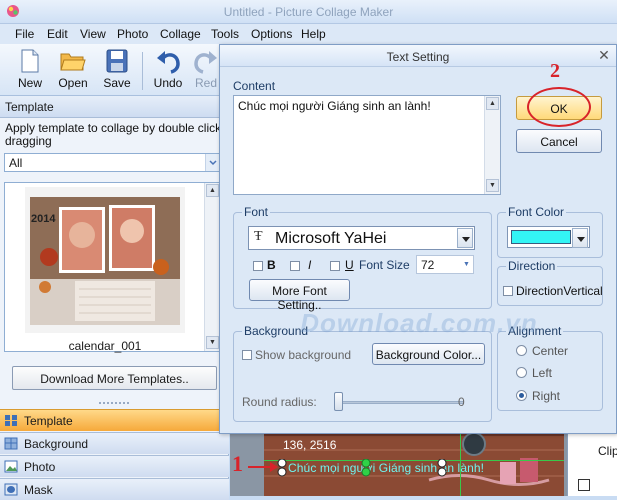 The width and height of the screenshot is (617, 500). I want to click on clipart-checkbox, so click(584, 485).